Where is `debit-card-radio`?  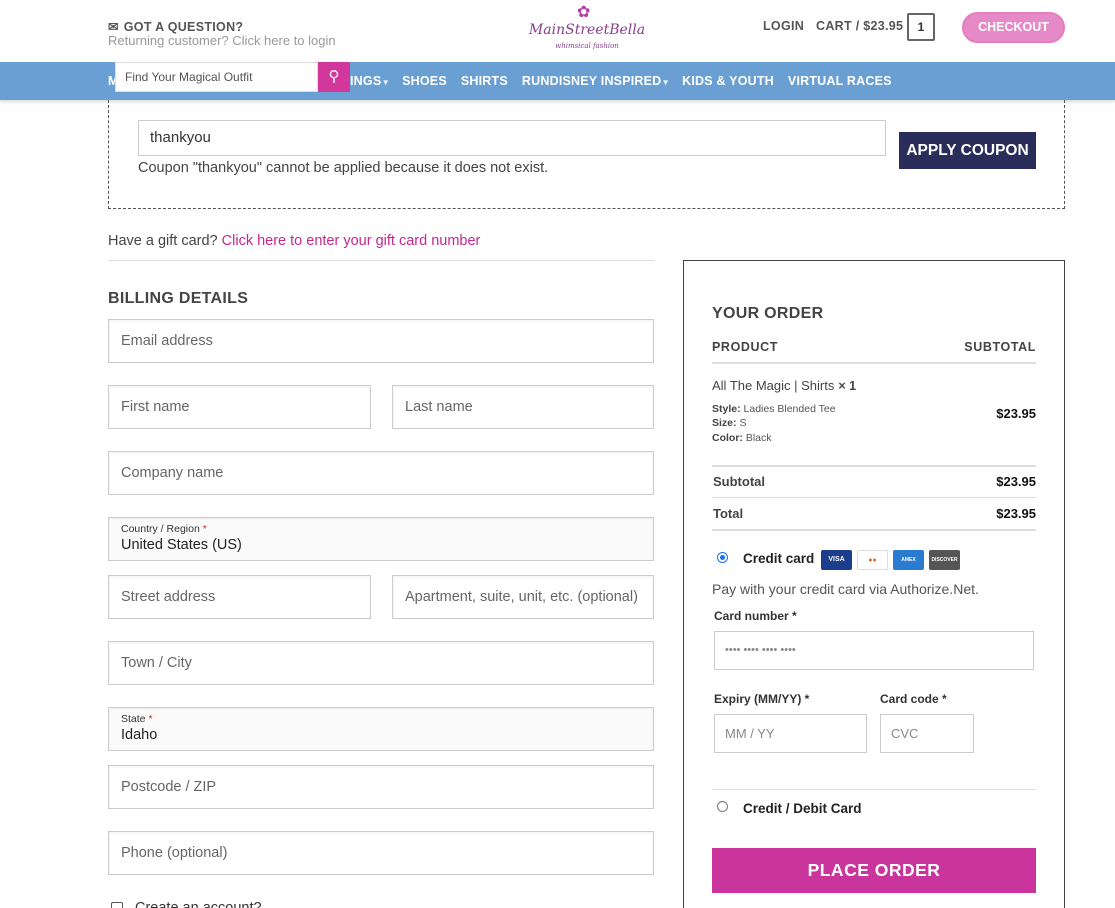 debit-card-radio is located at coordinates (722, 806).